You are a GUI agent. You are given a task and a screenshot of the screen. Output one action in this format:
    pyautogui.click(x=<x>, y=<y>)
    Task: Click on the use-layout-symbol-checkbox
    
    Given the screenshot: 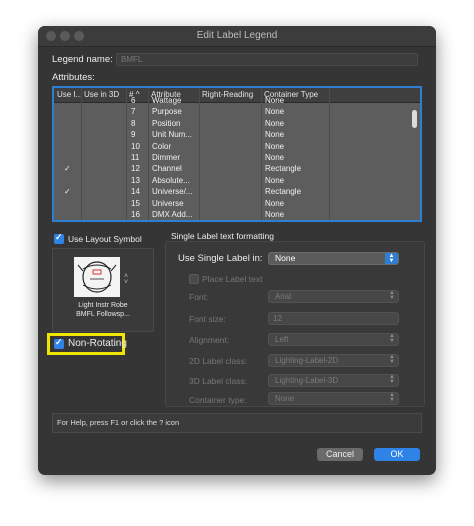 What is the action you would take?
    pyautogui.click(x=59, y=238)
    